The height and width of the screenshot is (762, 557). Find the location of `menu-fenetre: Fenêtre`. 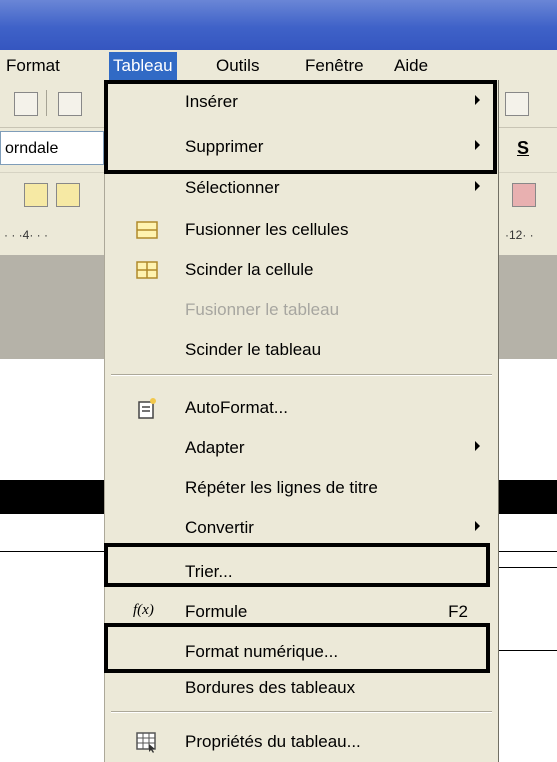

menu-fenetre: Fenêtre is located at coordinates (334, 66).